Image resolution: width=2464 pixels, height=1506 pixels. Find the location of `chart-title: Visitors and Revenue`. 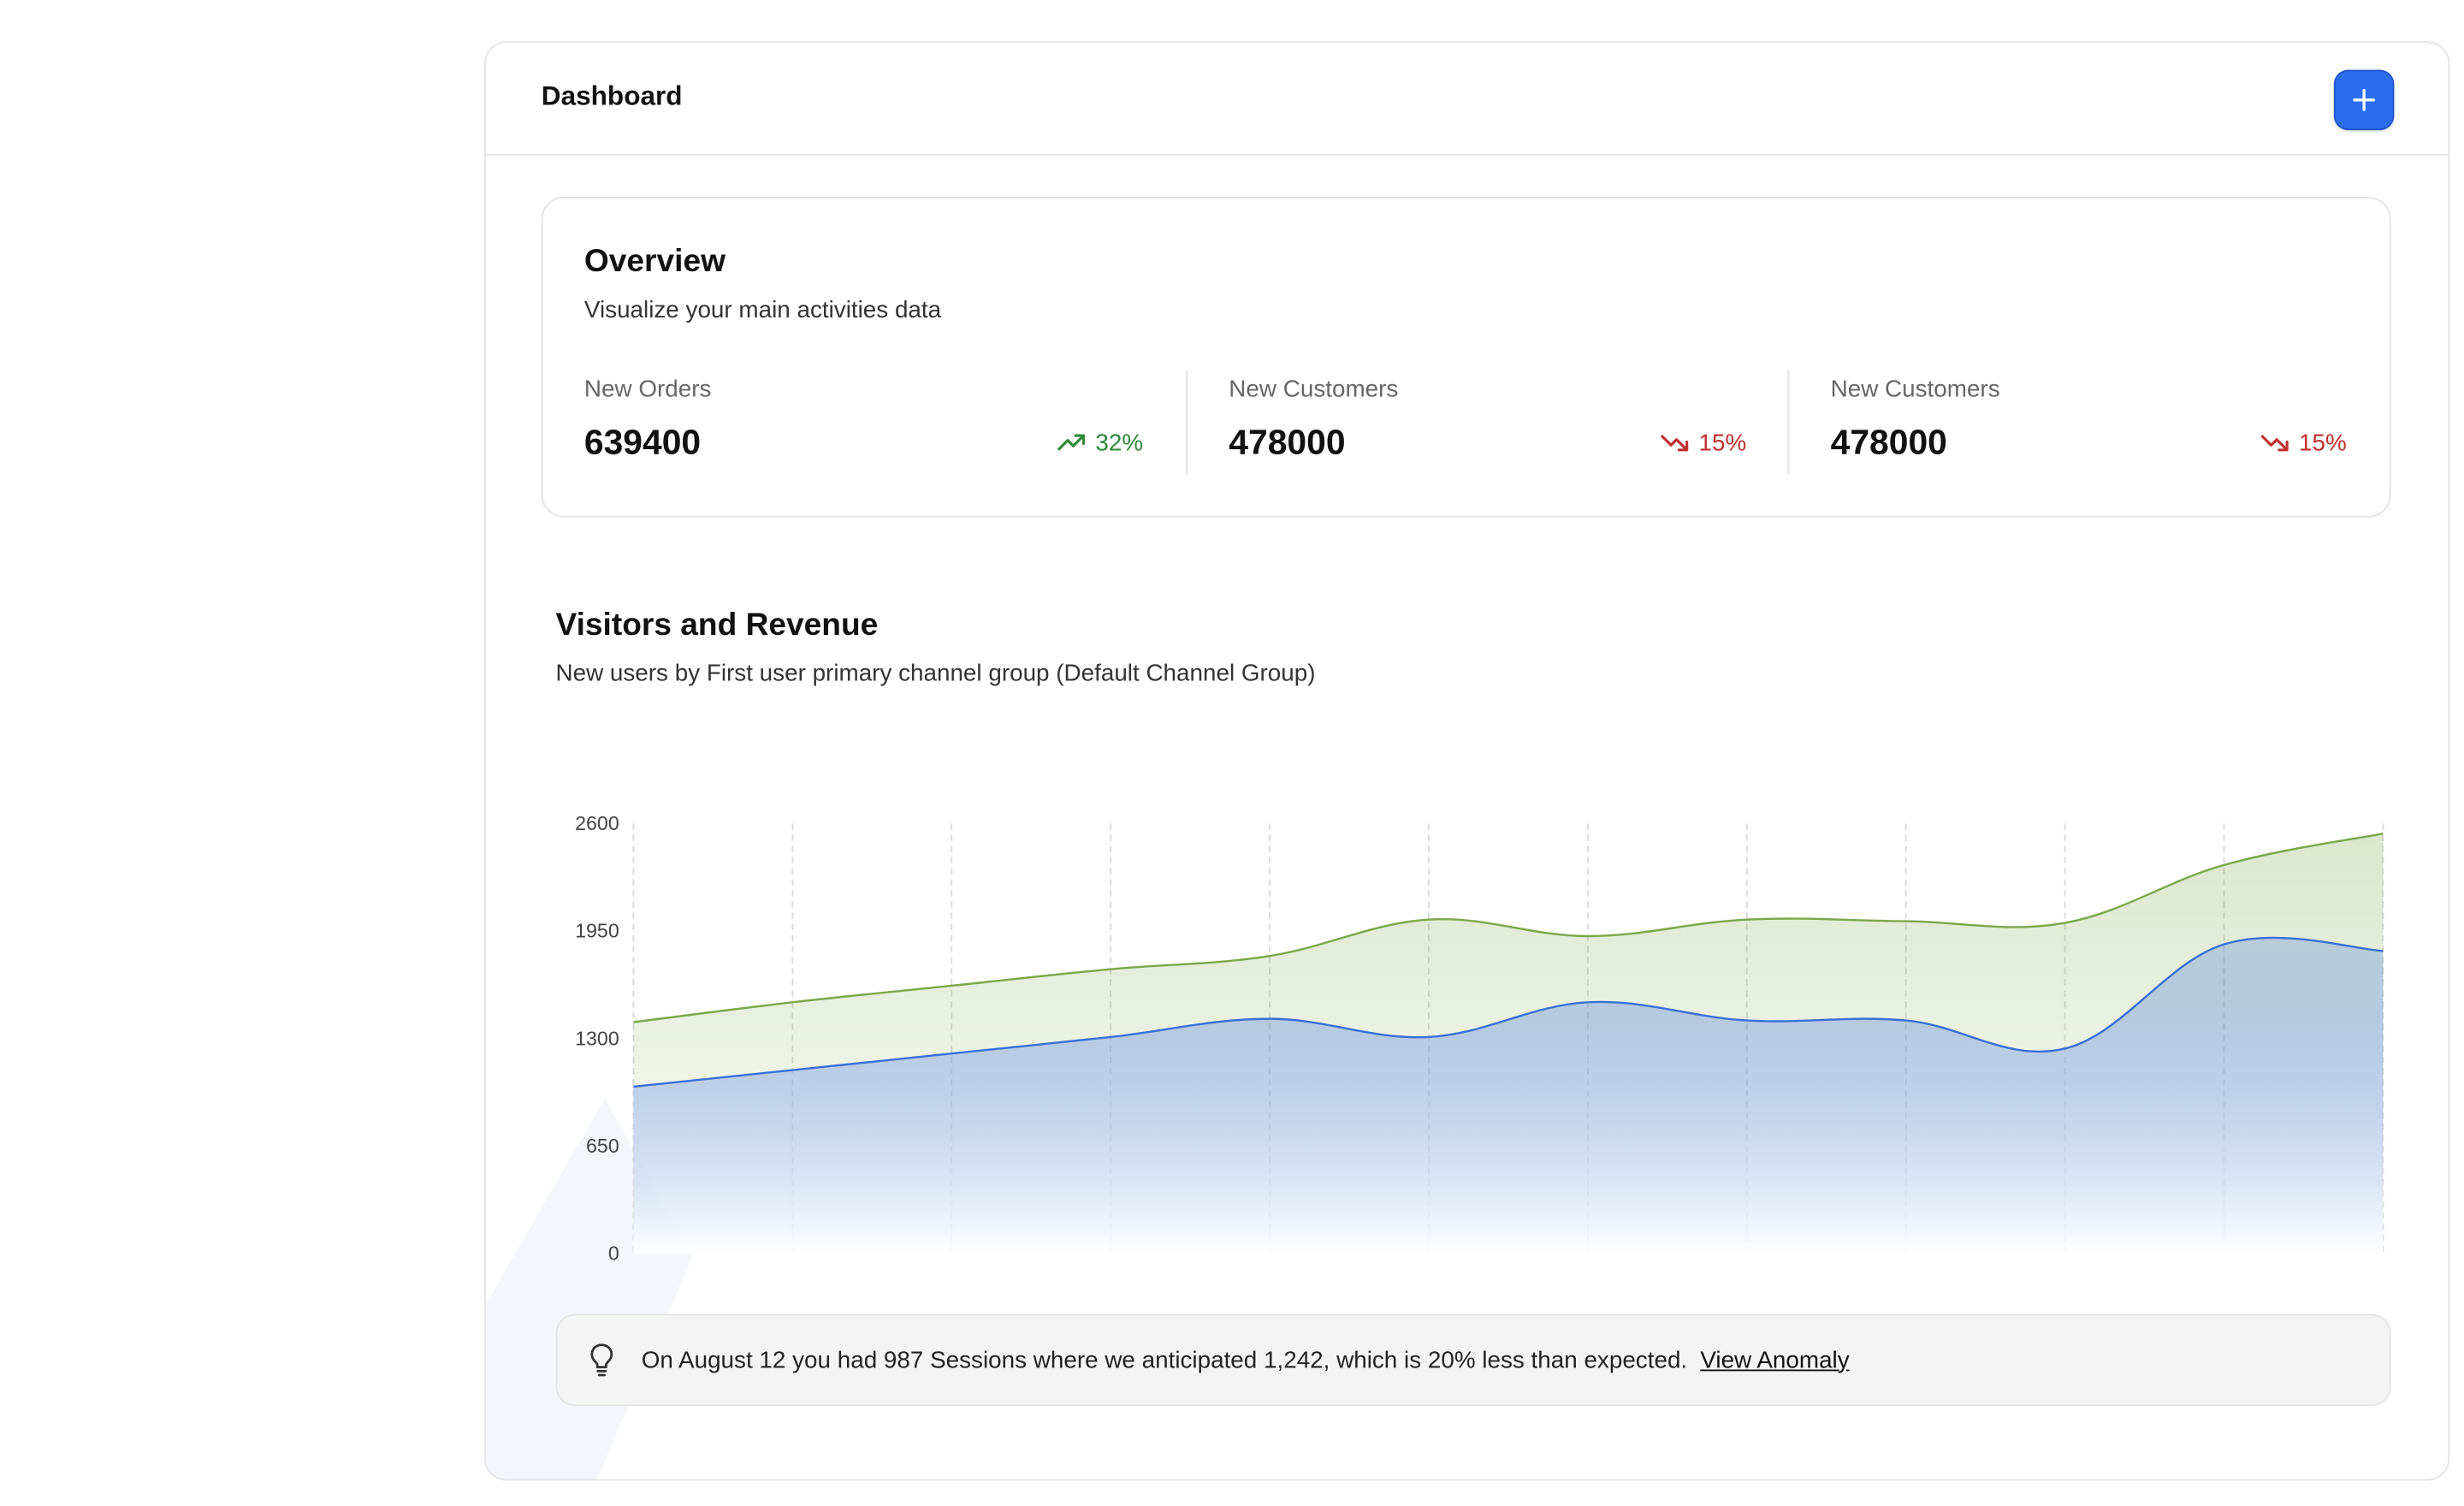

chart-title: Visitors and Revenue is located at coordinates (717, 626).